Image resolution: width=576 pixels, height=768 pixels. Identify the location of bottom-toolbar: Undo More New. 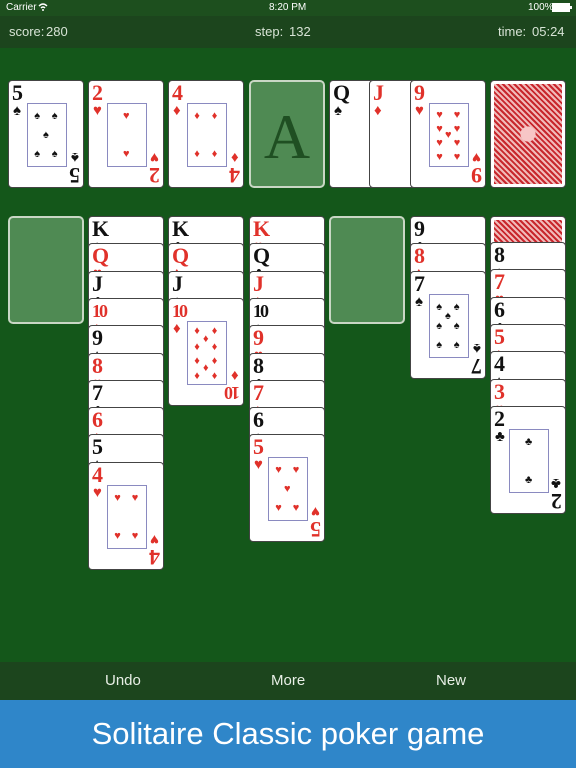
(288, 681).